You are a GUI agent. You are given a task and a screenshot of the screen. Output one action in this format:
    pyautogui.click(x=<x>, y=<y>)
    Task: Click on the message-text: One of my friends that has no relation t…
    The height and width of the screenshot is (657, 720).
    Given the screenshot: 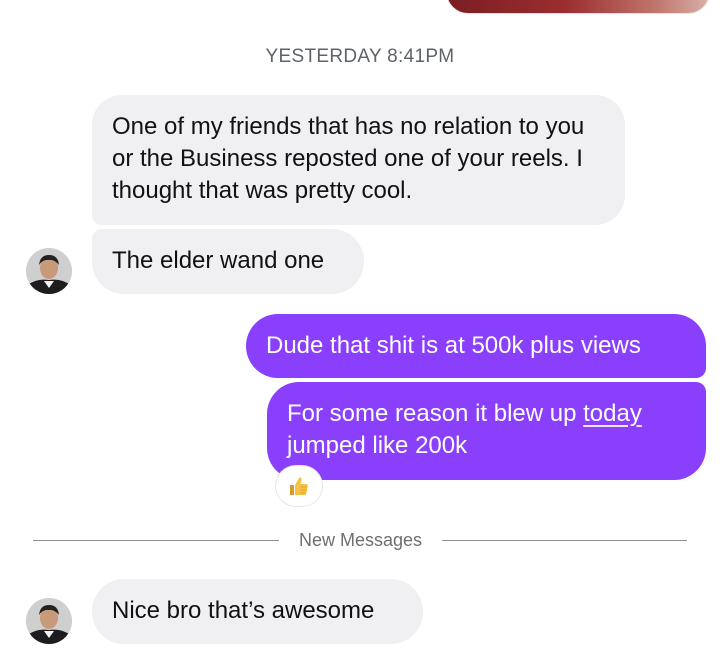 What is the action you would take?
    pyautogui.click(x=348, y=158)
    